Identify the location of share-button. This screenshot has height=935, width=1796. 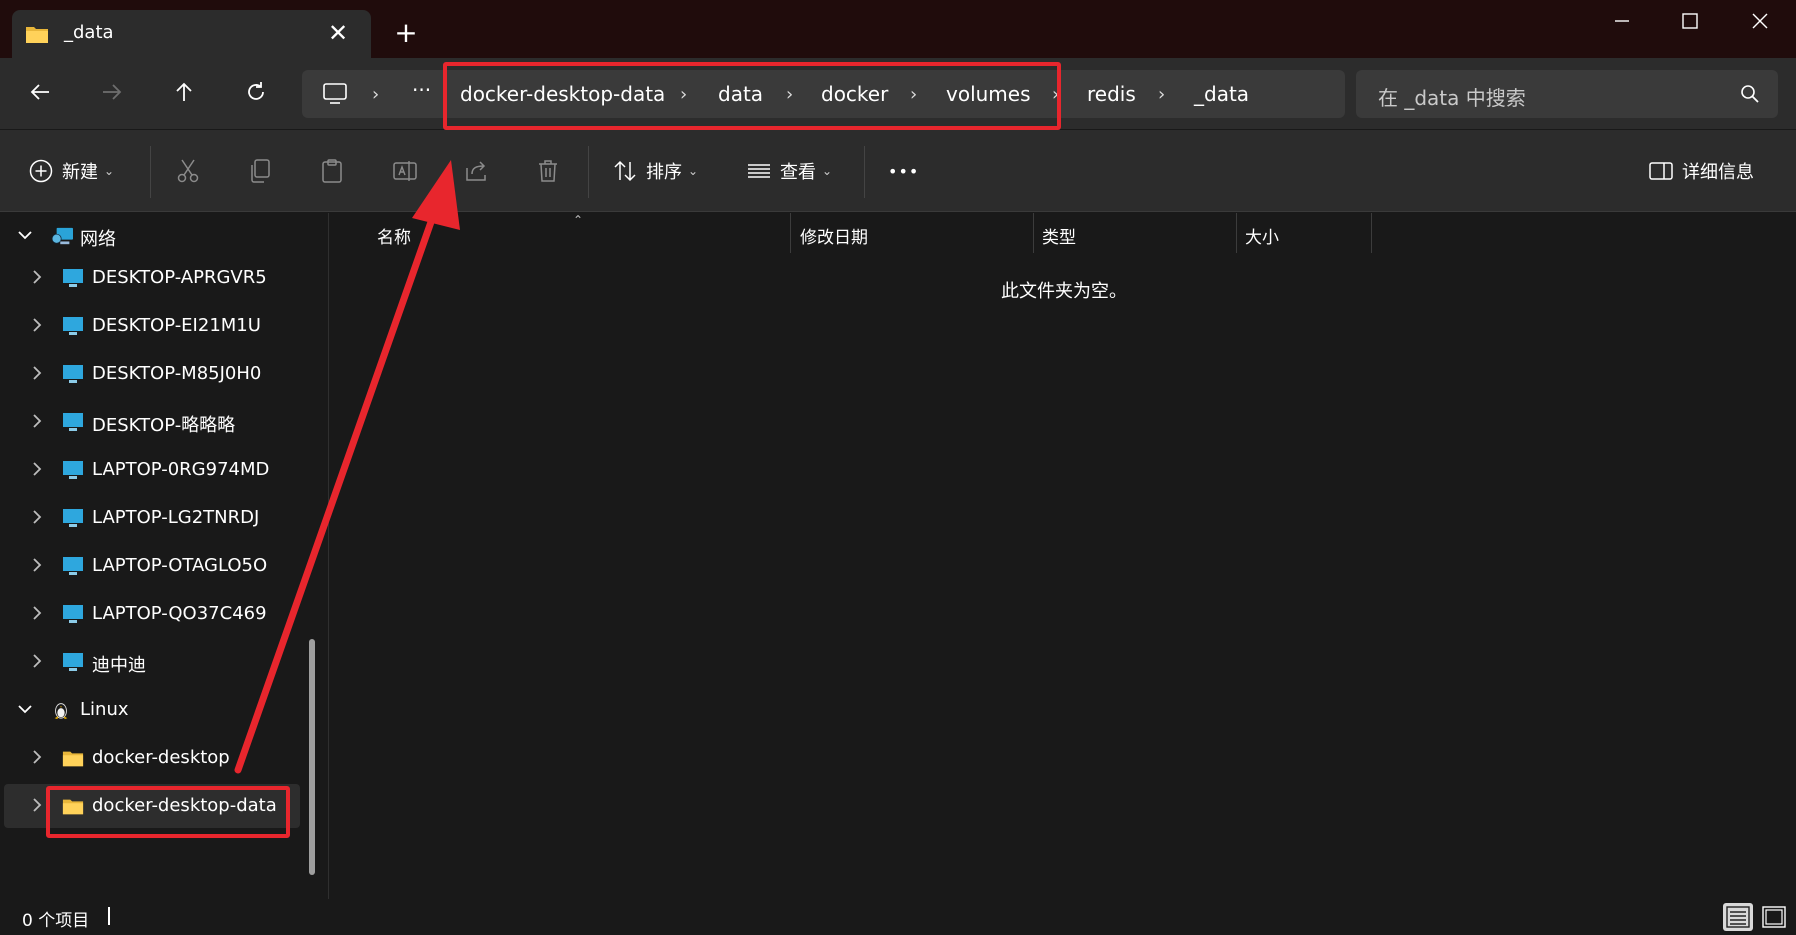
(477, 171).